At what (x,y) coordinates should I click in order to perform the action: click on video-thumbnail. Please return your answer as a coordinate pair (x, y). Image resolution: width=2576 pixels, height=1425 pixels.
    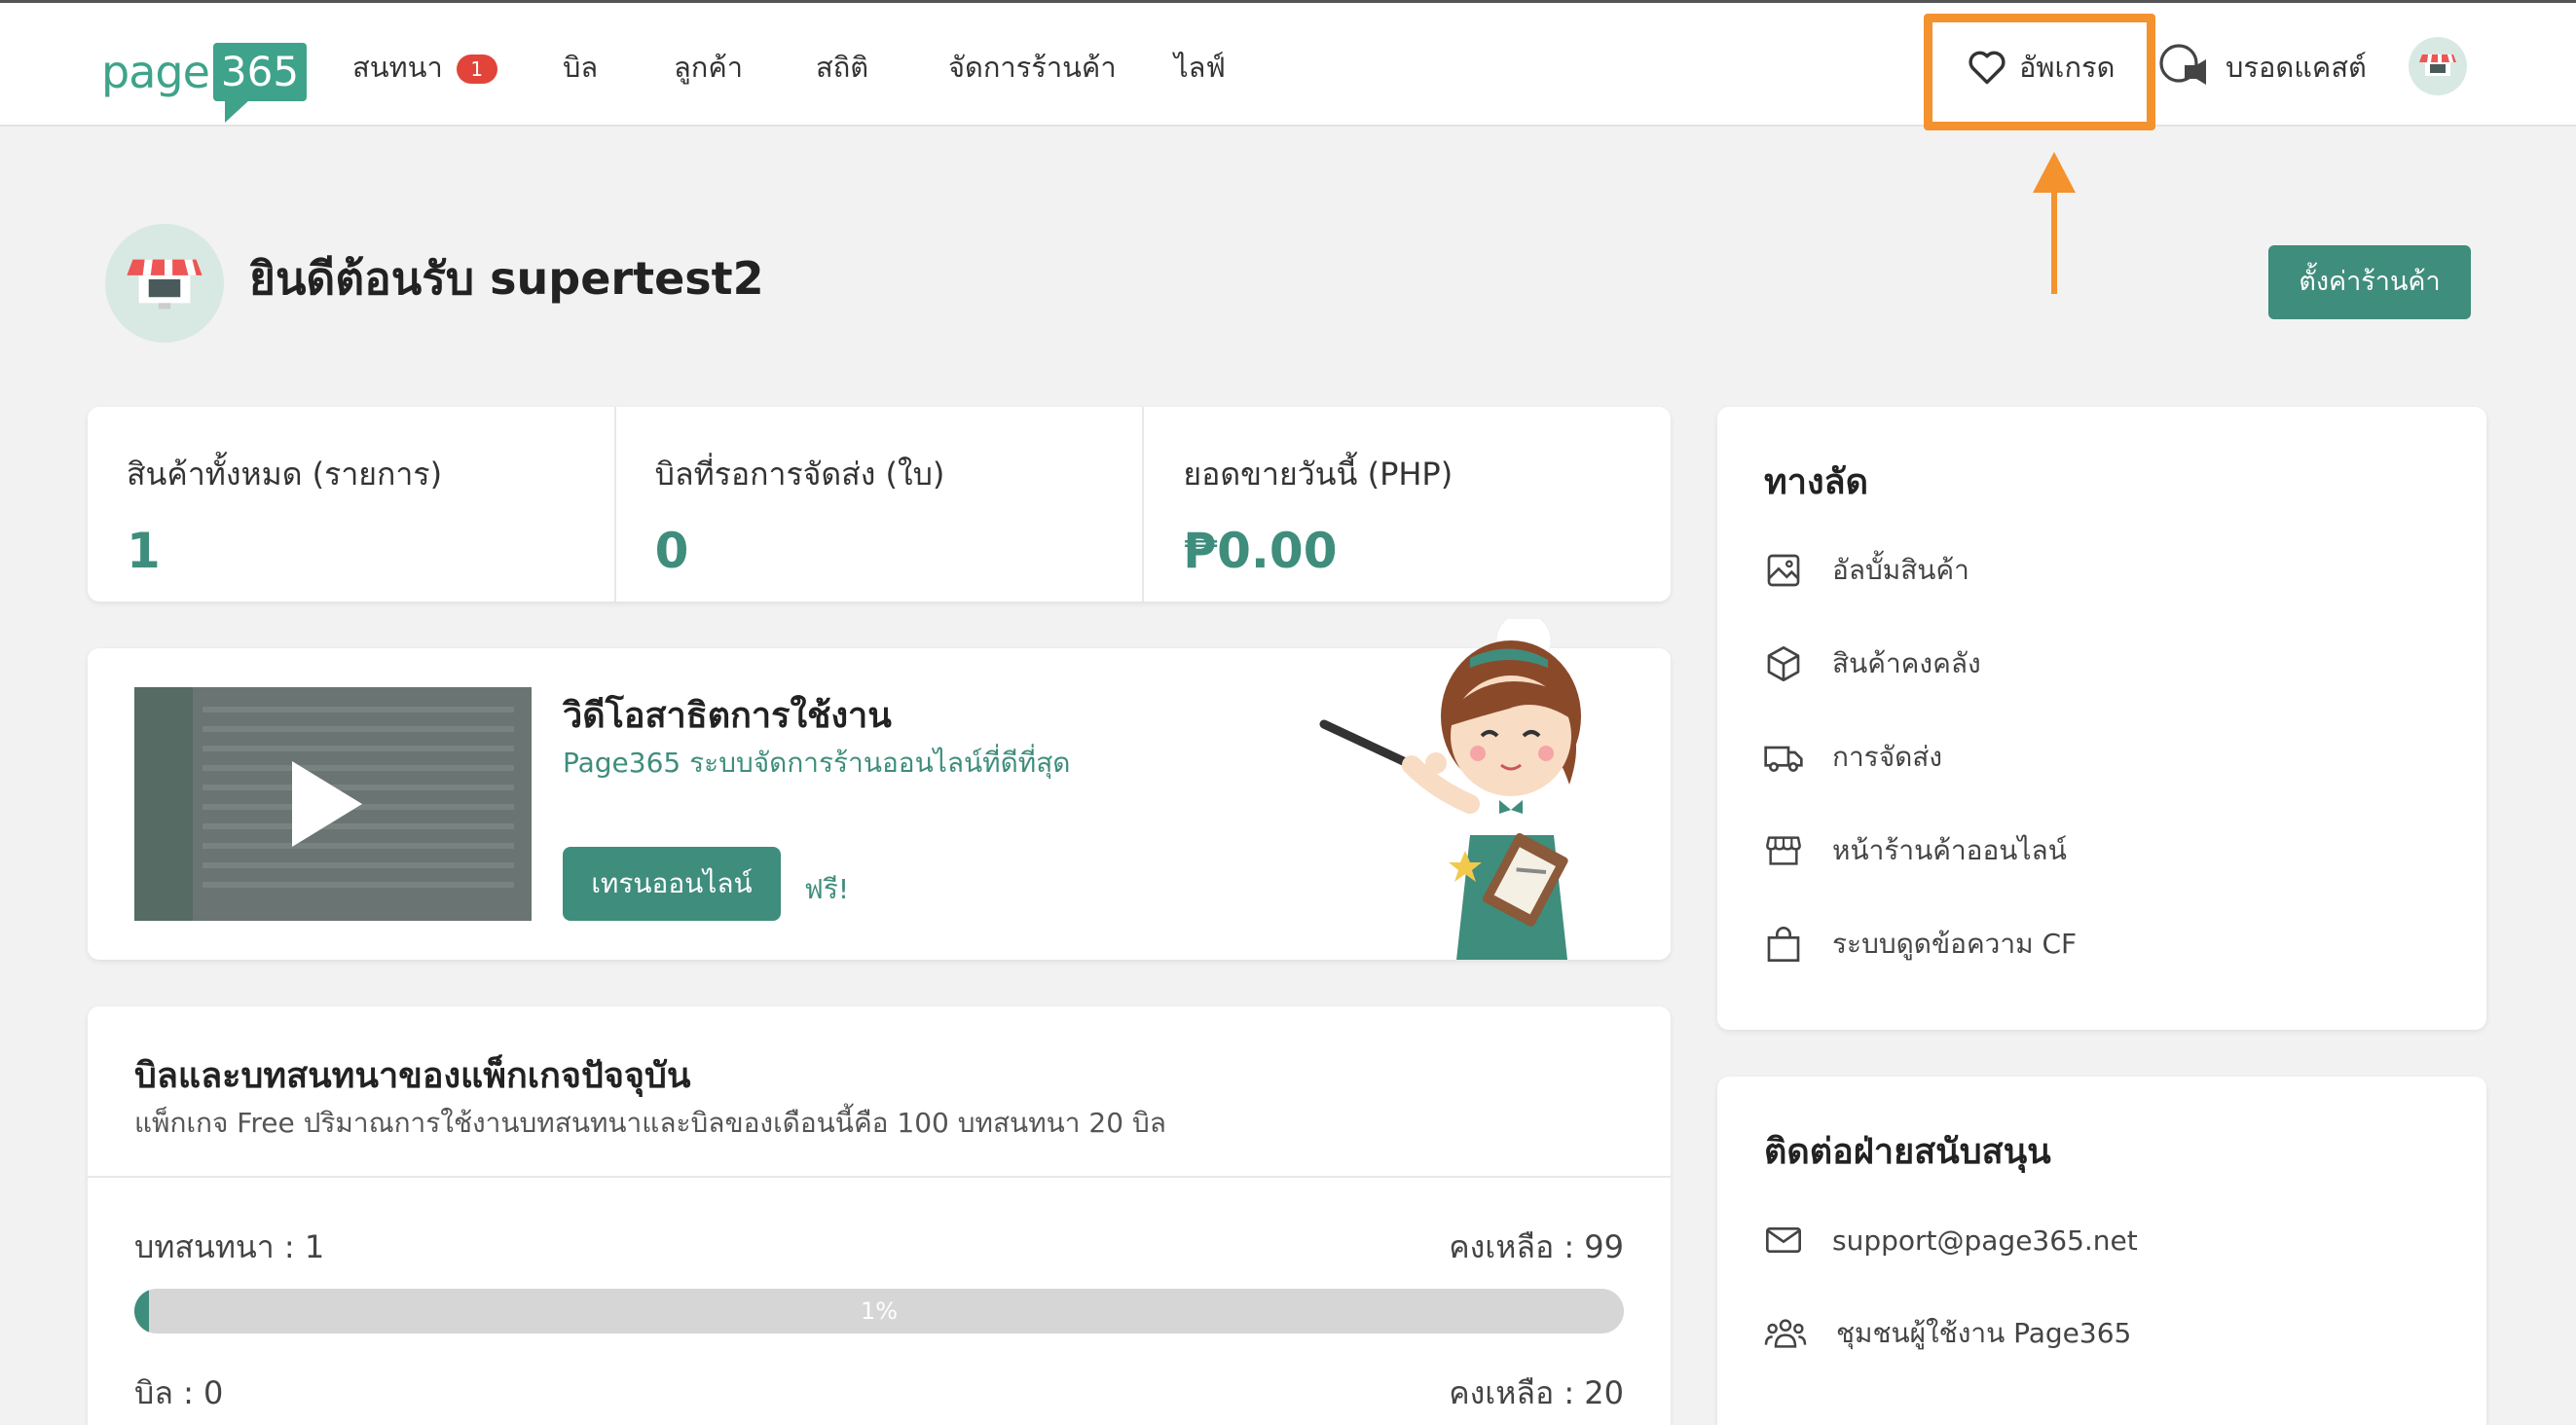
    Looking at the image, I should click on (333, 804).